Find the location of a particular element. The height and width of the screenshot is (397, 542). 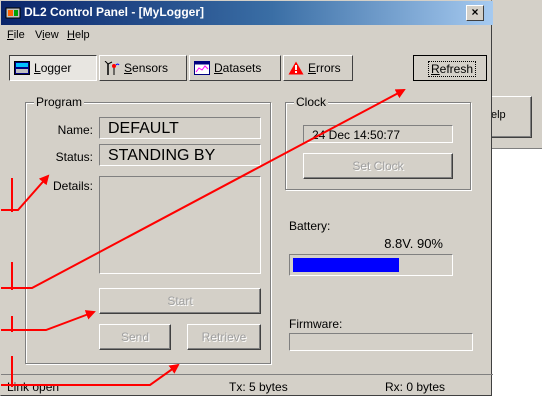

arrow-to-start is located at coordinates (48, 320).